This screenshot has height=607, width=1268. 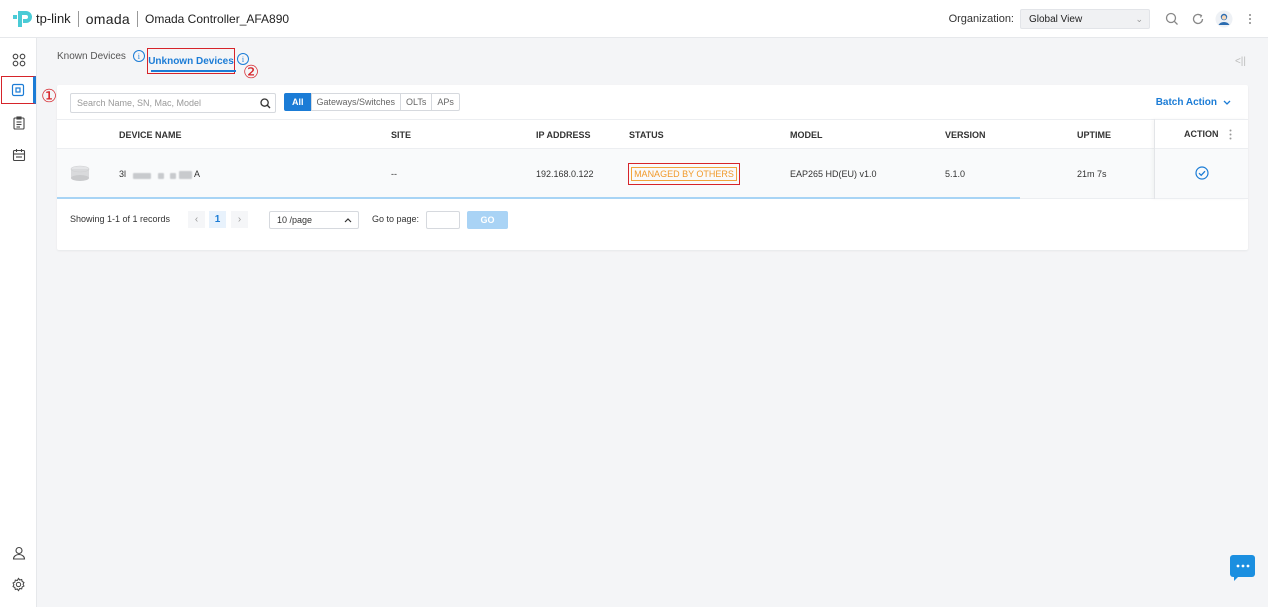 I want to click on adopt-check-icon, so click(x=1202, y=173).